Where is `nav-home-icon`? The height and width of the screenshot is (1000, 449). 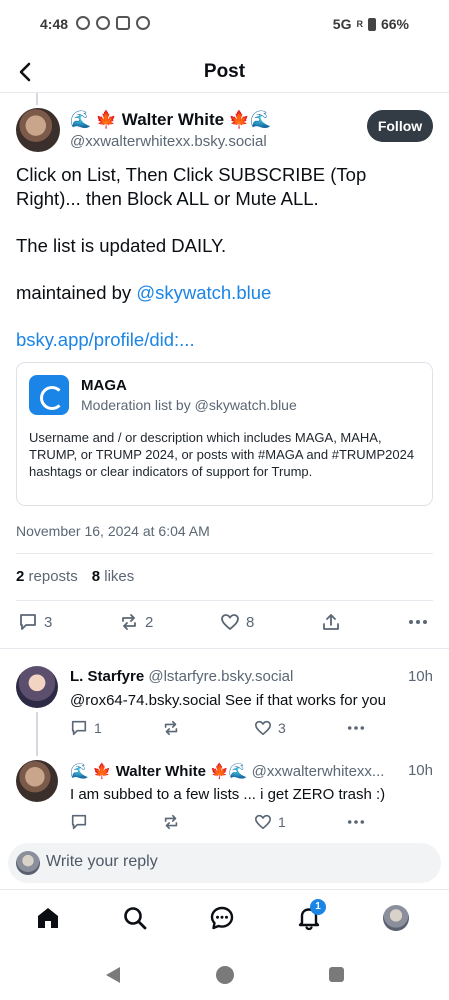
nav-home-icon is located at coordinates (225, 975).